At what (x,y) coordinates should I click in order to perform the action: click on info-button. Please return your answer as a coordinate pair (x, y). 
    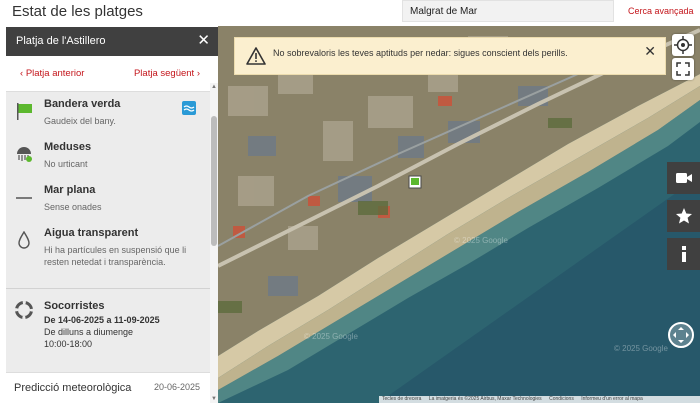
    Looking at the image, I should click on (683, 254).